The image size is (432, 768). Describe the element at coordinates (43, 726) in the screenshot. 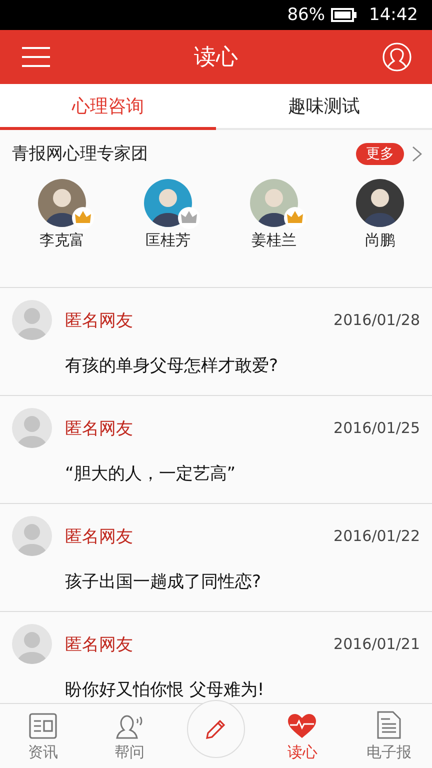

I see `newspaper-icon` at that location.